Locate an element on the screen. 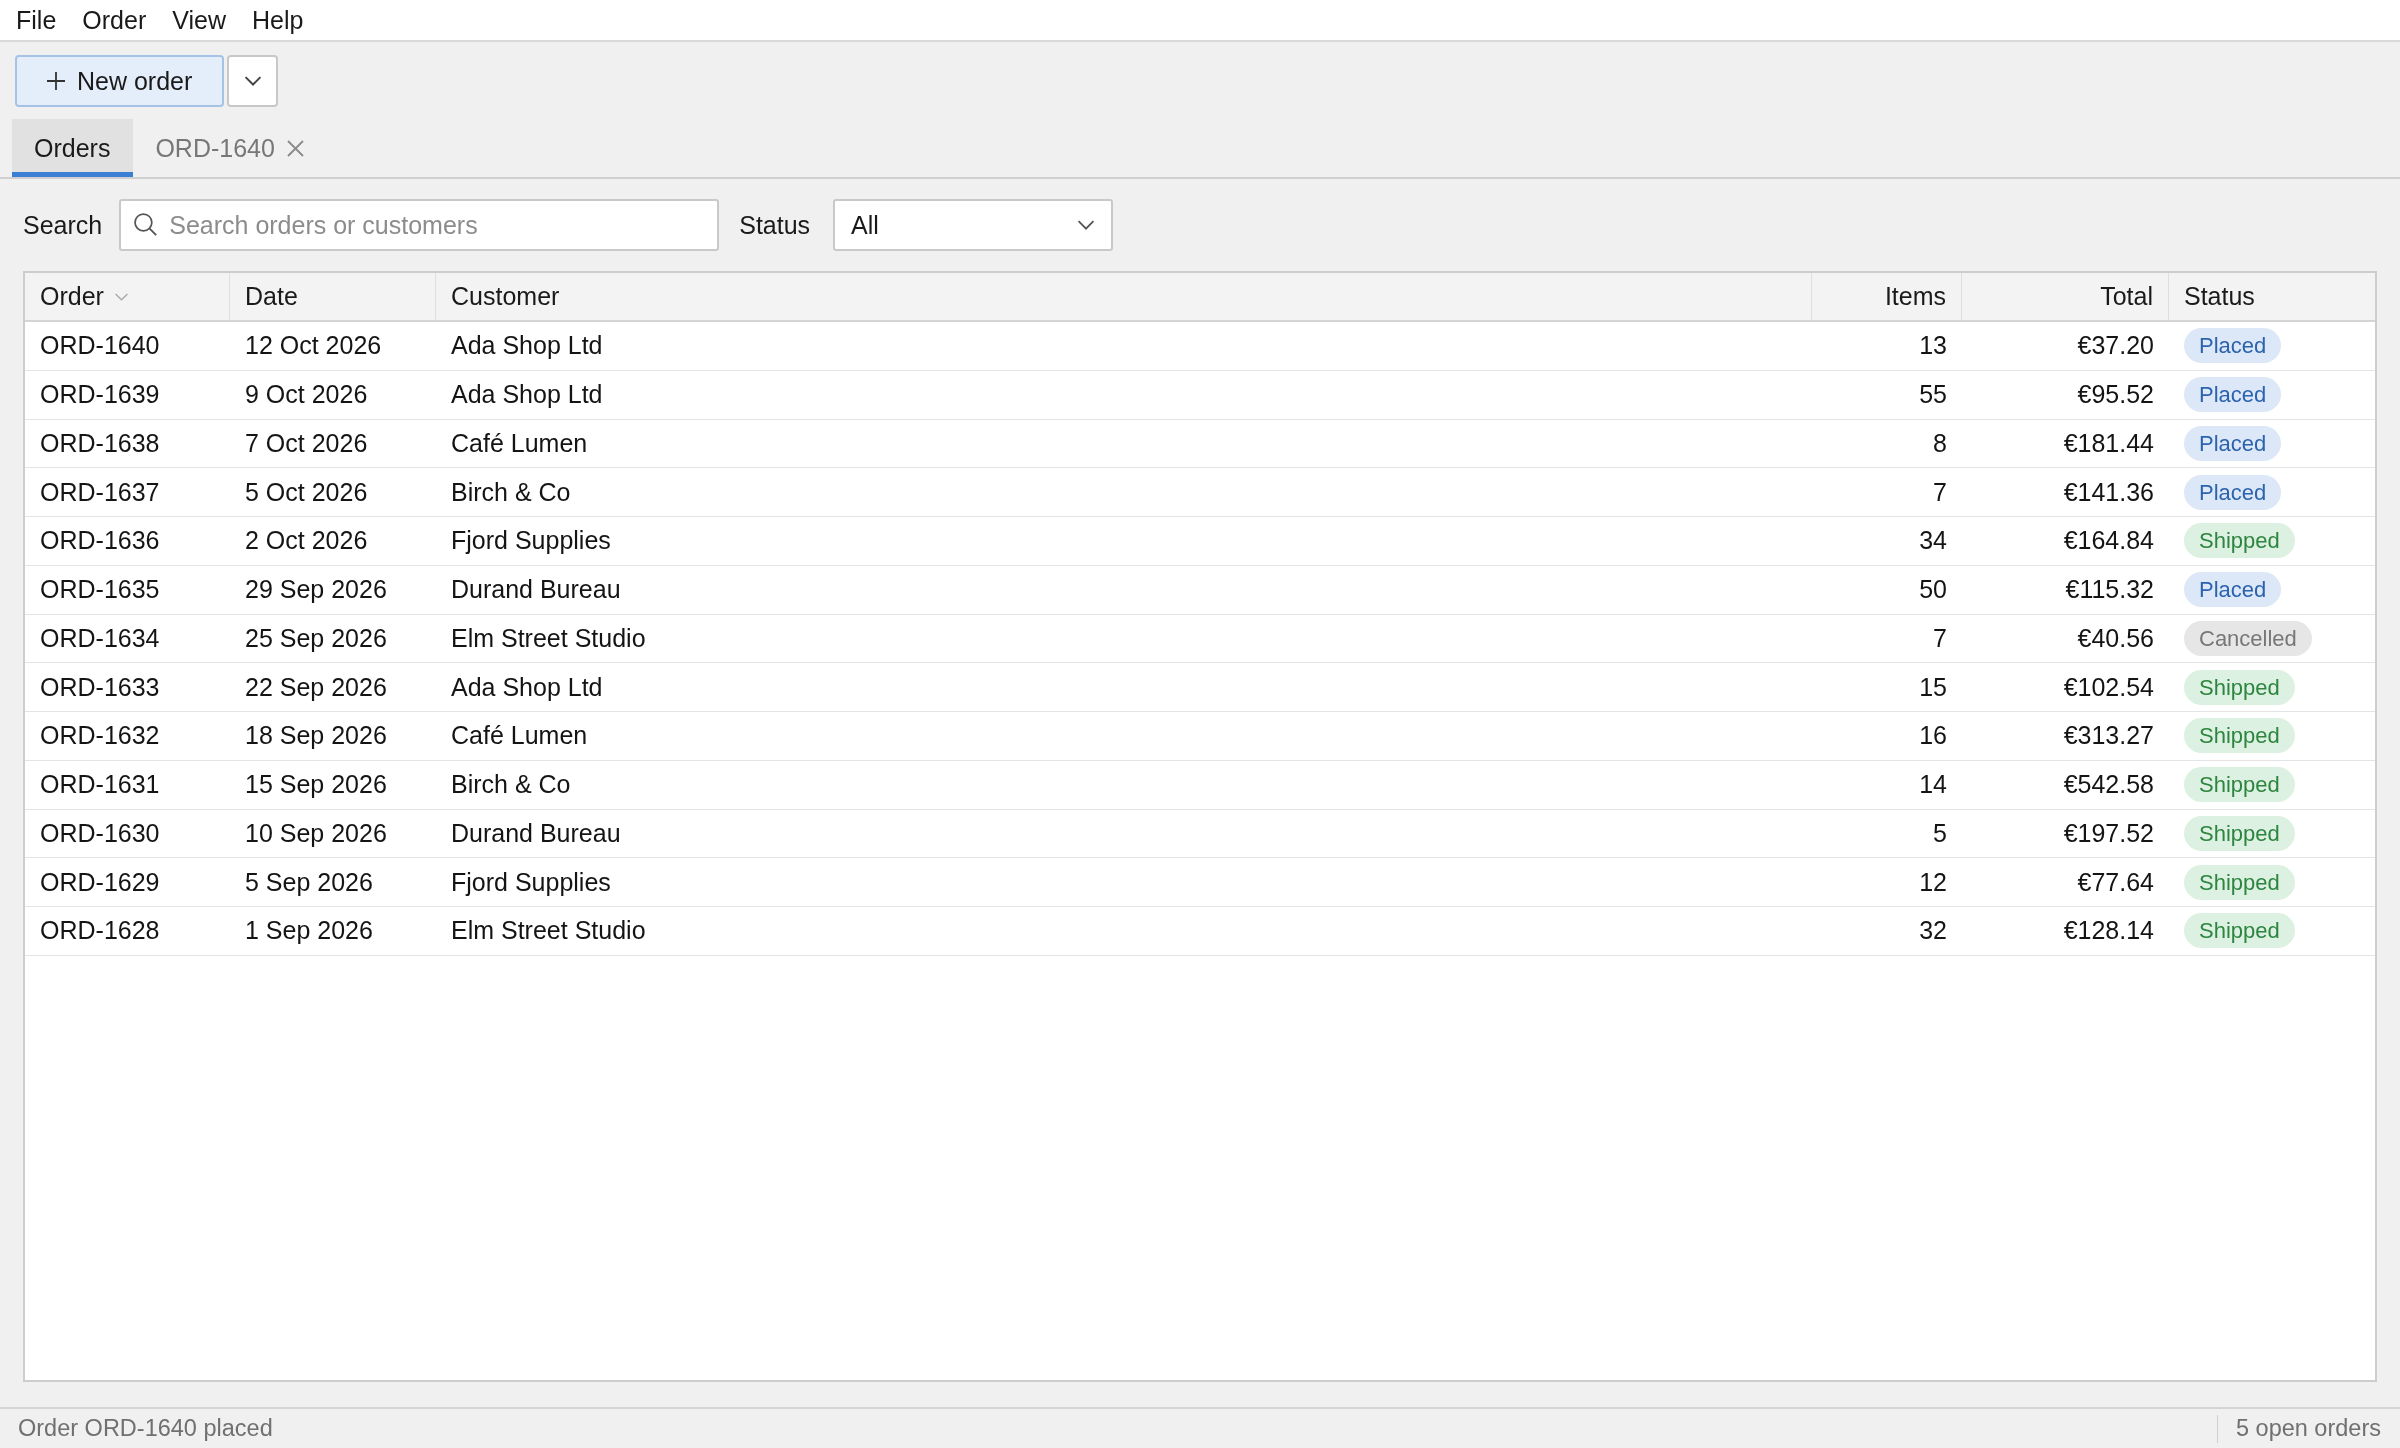 This screenshot has width=2400, height=1448. table-cell-text: ORD-1636 is located at coordinates (100, 541).